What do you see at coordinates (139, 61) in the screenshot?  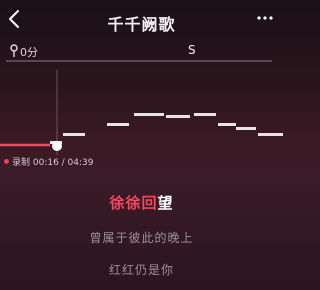 I see `score-progress-track` at bounding box center [139, 61].